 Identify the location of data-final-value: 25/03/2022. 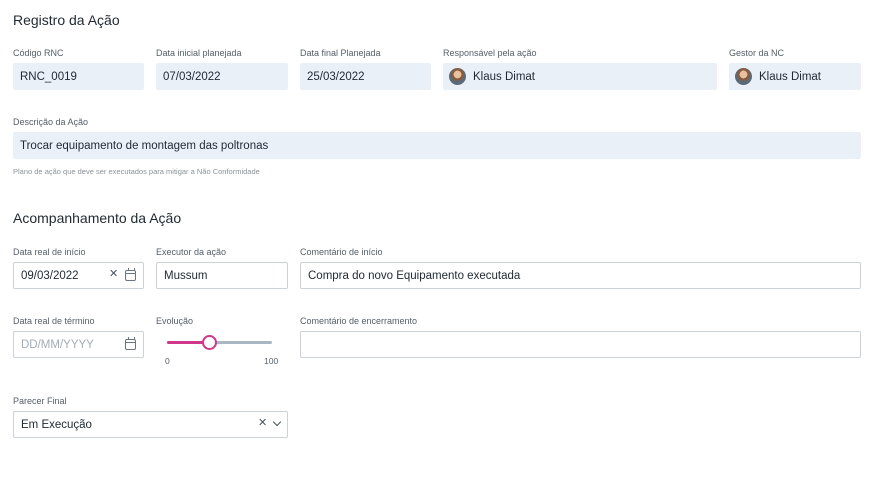
(336, 76).